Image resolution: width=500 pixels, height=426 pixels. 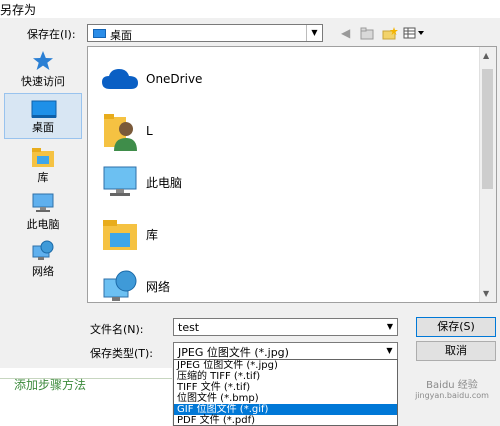 What do you see at coordinates (120, 132) in the screenshot?
I see `user-folder-icon` at bounding box center [120, 132].